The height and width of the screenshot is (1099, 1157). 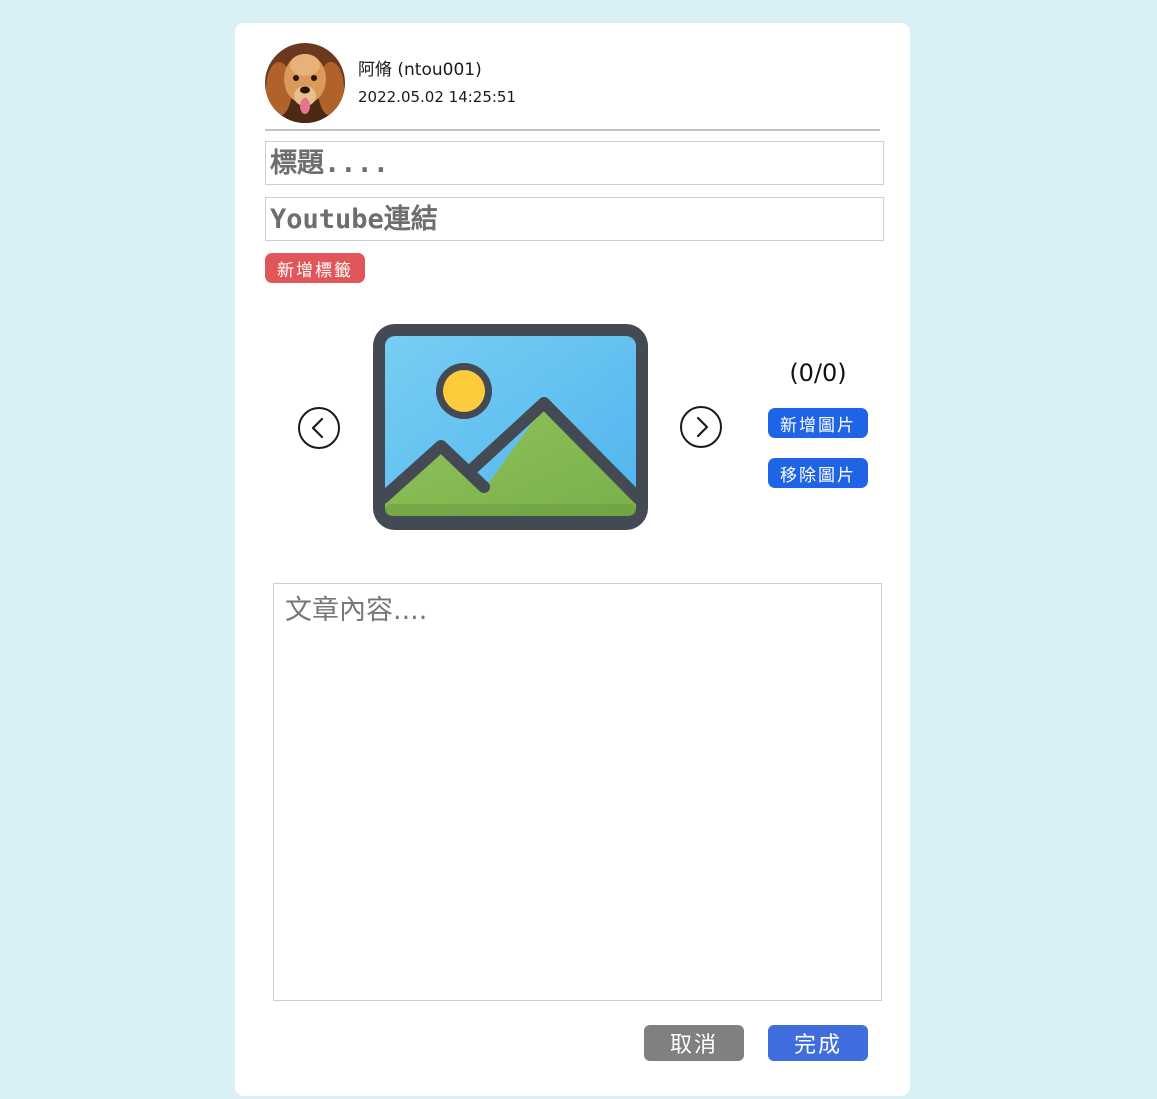 I want to click on header-divider, so click(x=572, y=130).